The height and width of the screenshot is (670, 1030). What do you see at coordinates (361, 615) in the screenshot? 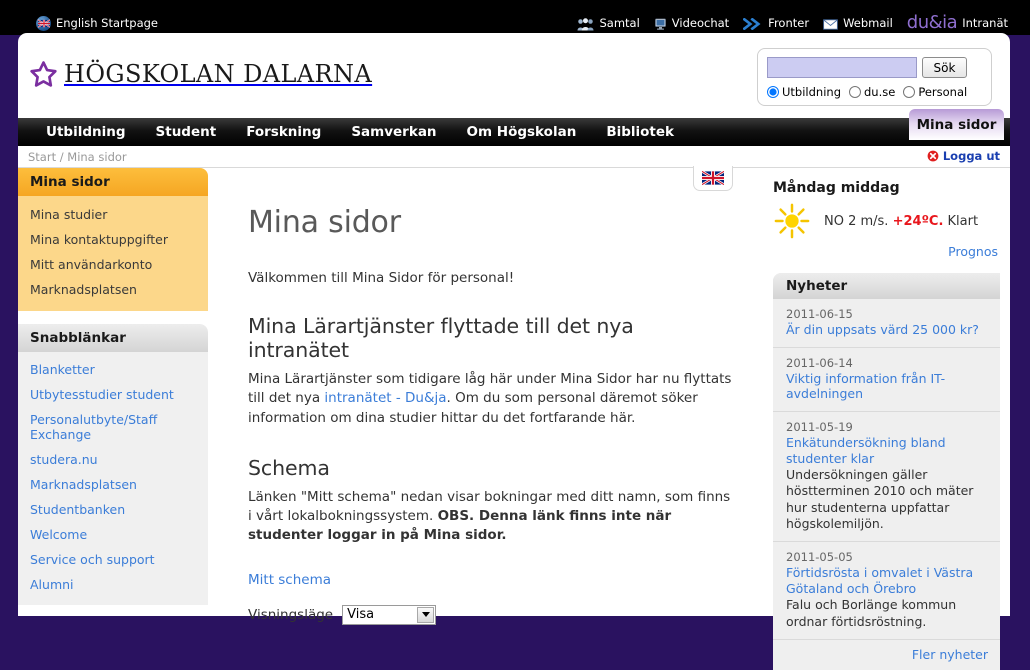
I see `visningslage-select-value: Visa` at bounding box center [361, 615].